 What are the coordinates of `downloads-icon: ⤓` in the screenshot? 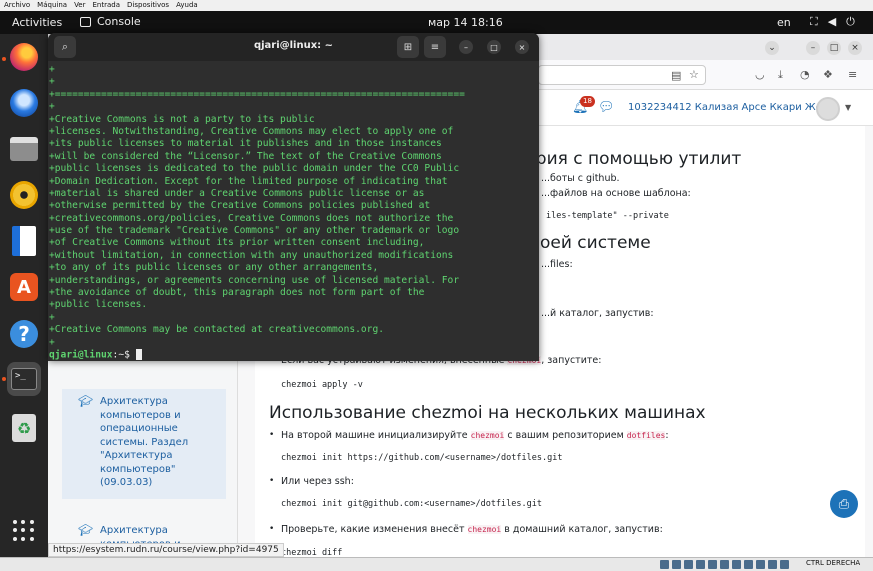 It's located at (780, 75).